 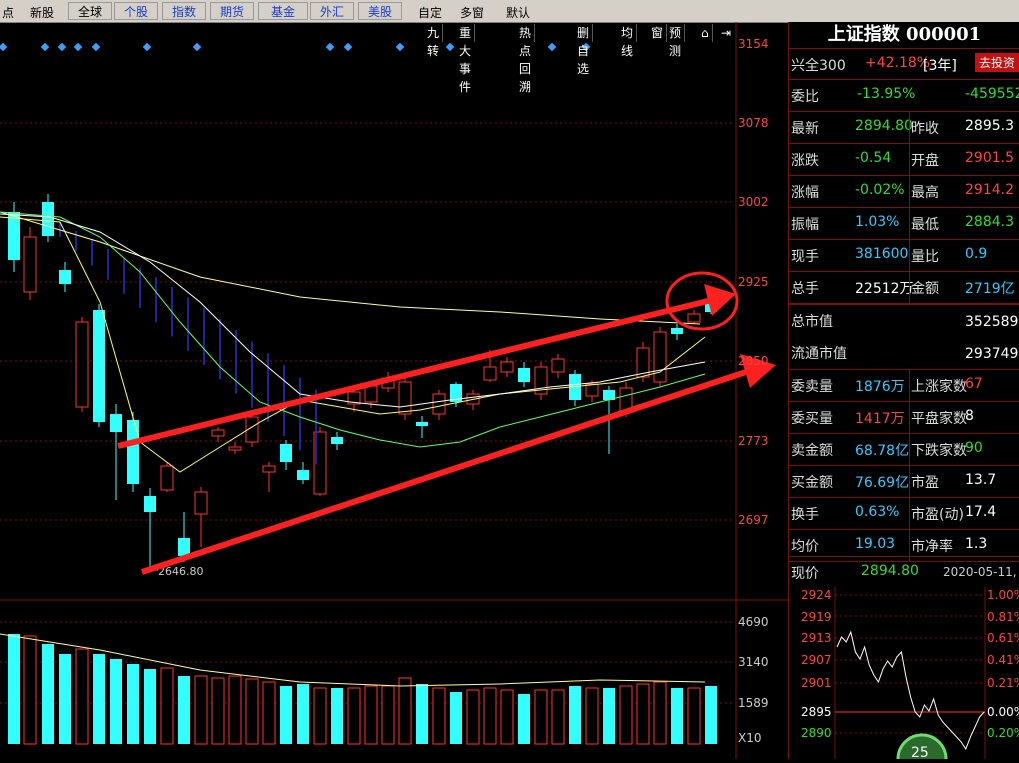 What do you see at coordinates (232, 11) in the screenshot?
I see `tab-futures: 期货` at bounding box center [232, 11].